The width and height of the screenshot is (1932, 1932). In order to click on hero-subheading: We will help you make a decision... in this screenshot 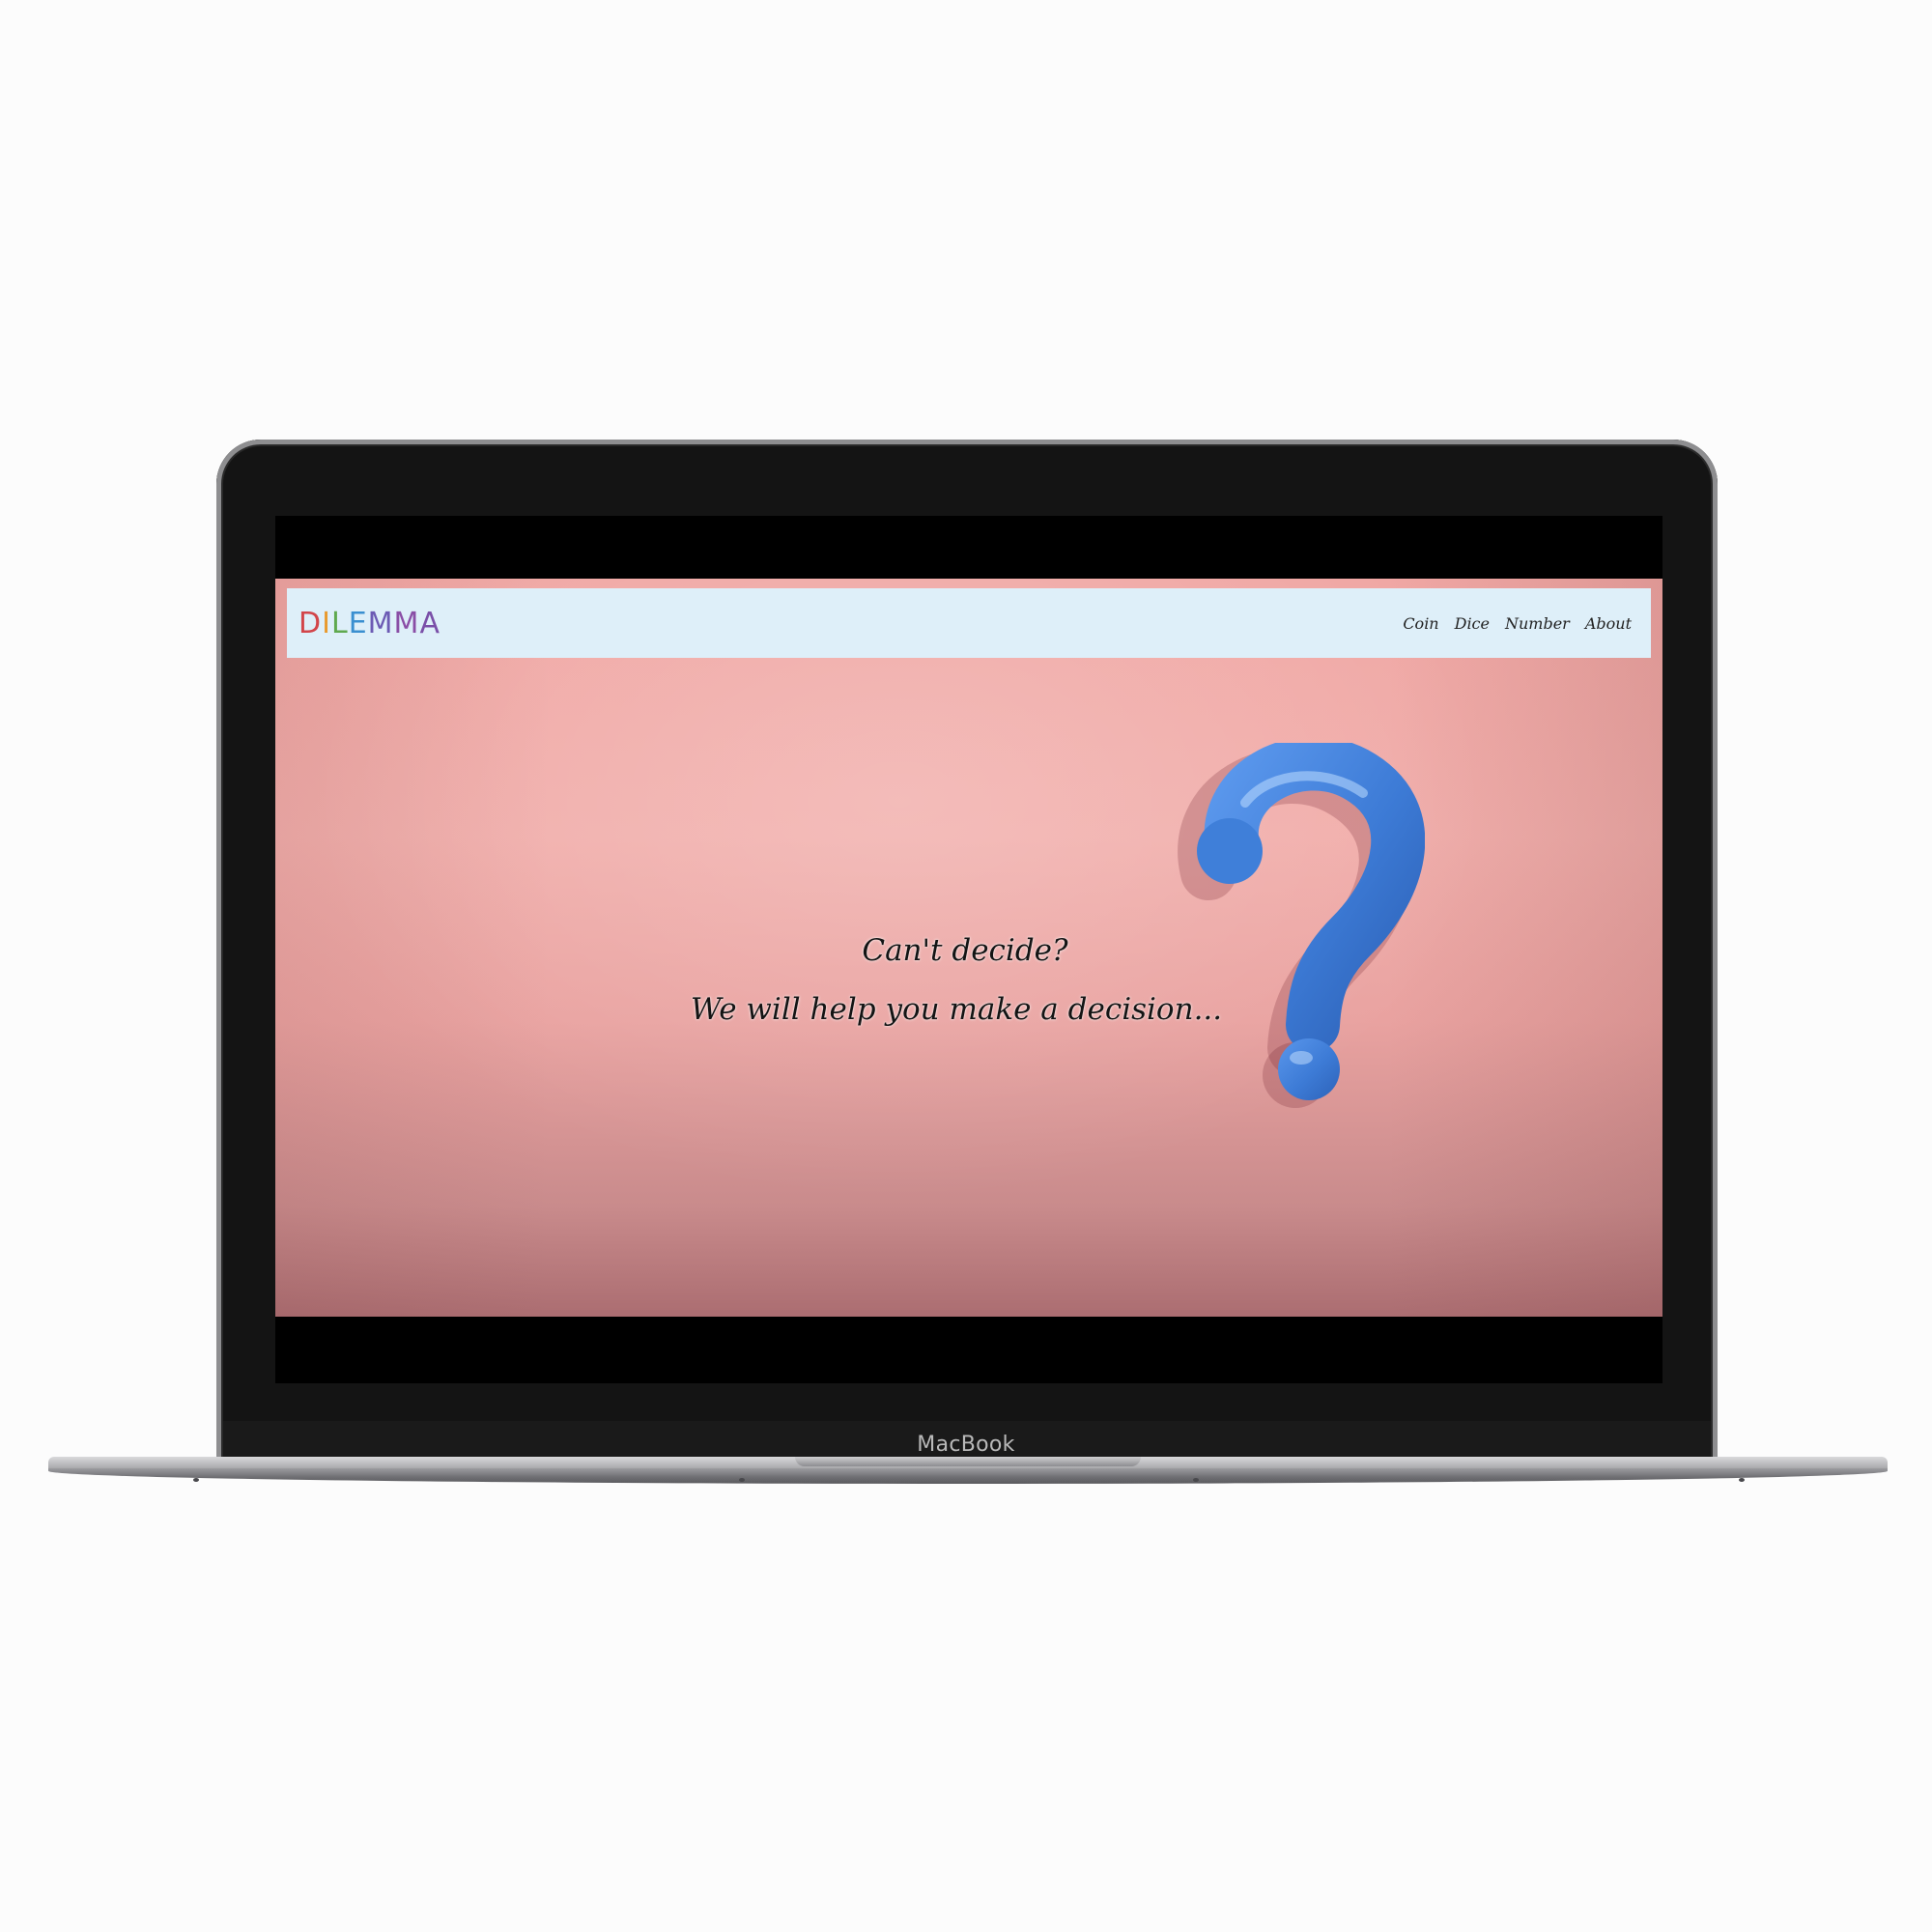, I will do `click(956, 1009)`.